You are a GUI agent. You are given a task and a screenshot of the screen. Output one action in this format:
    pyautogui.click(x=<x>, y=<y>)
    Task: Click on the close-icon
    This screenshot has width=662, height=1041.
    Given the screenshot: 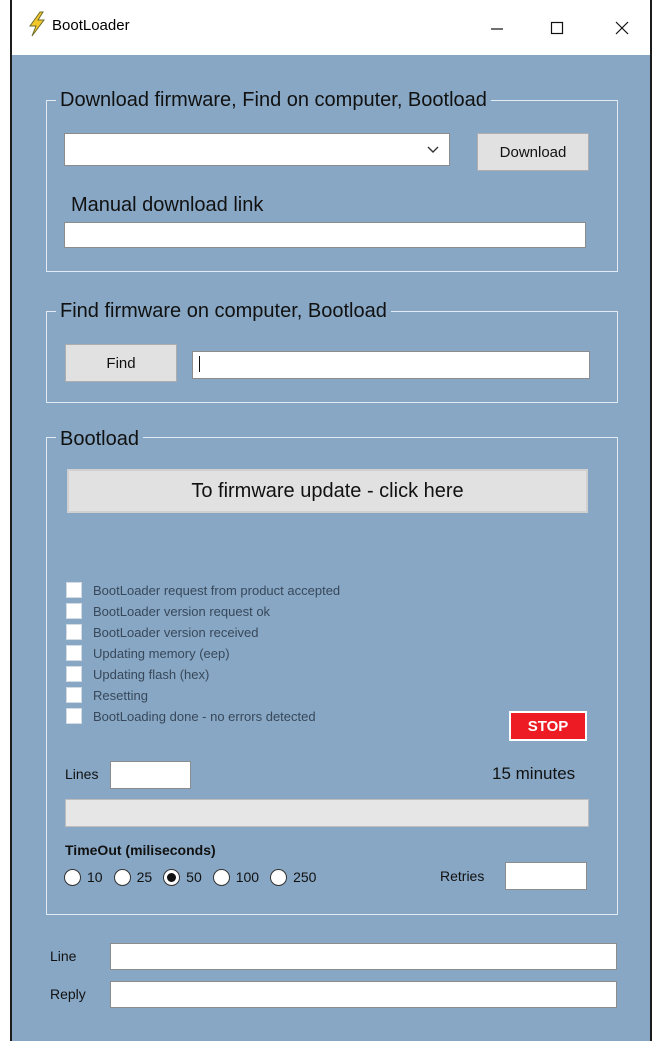 What is the action you would take?
    pyautogui.click(x=622, y=28)
    